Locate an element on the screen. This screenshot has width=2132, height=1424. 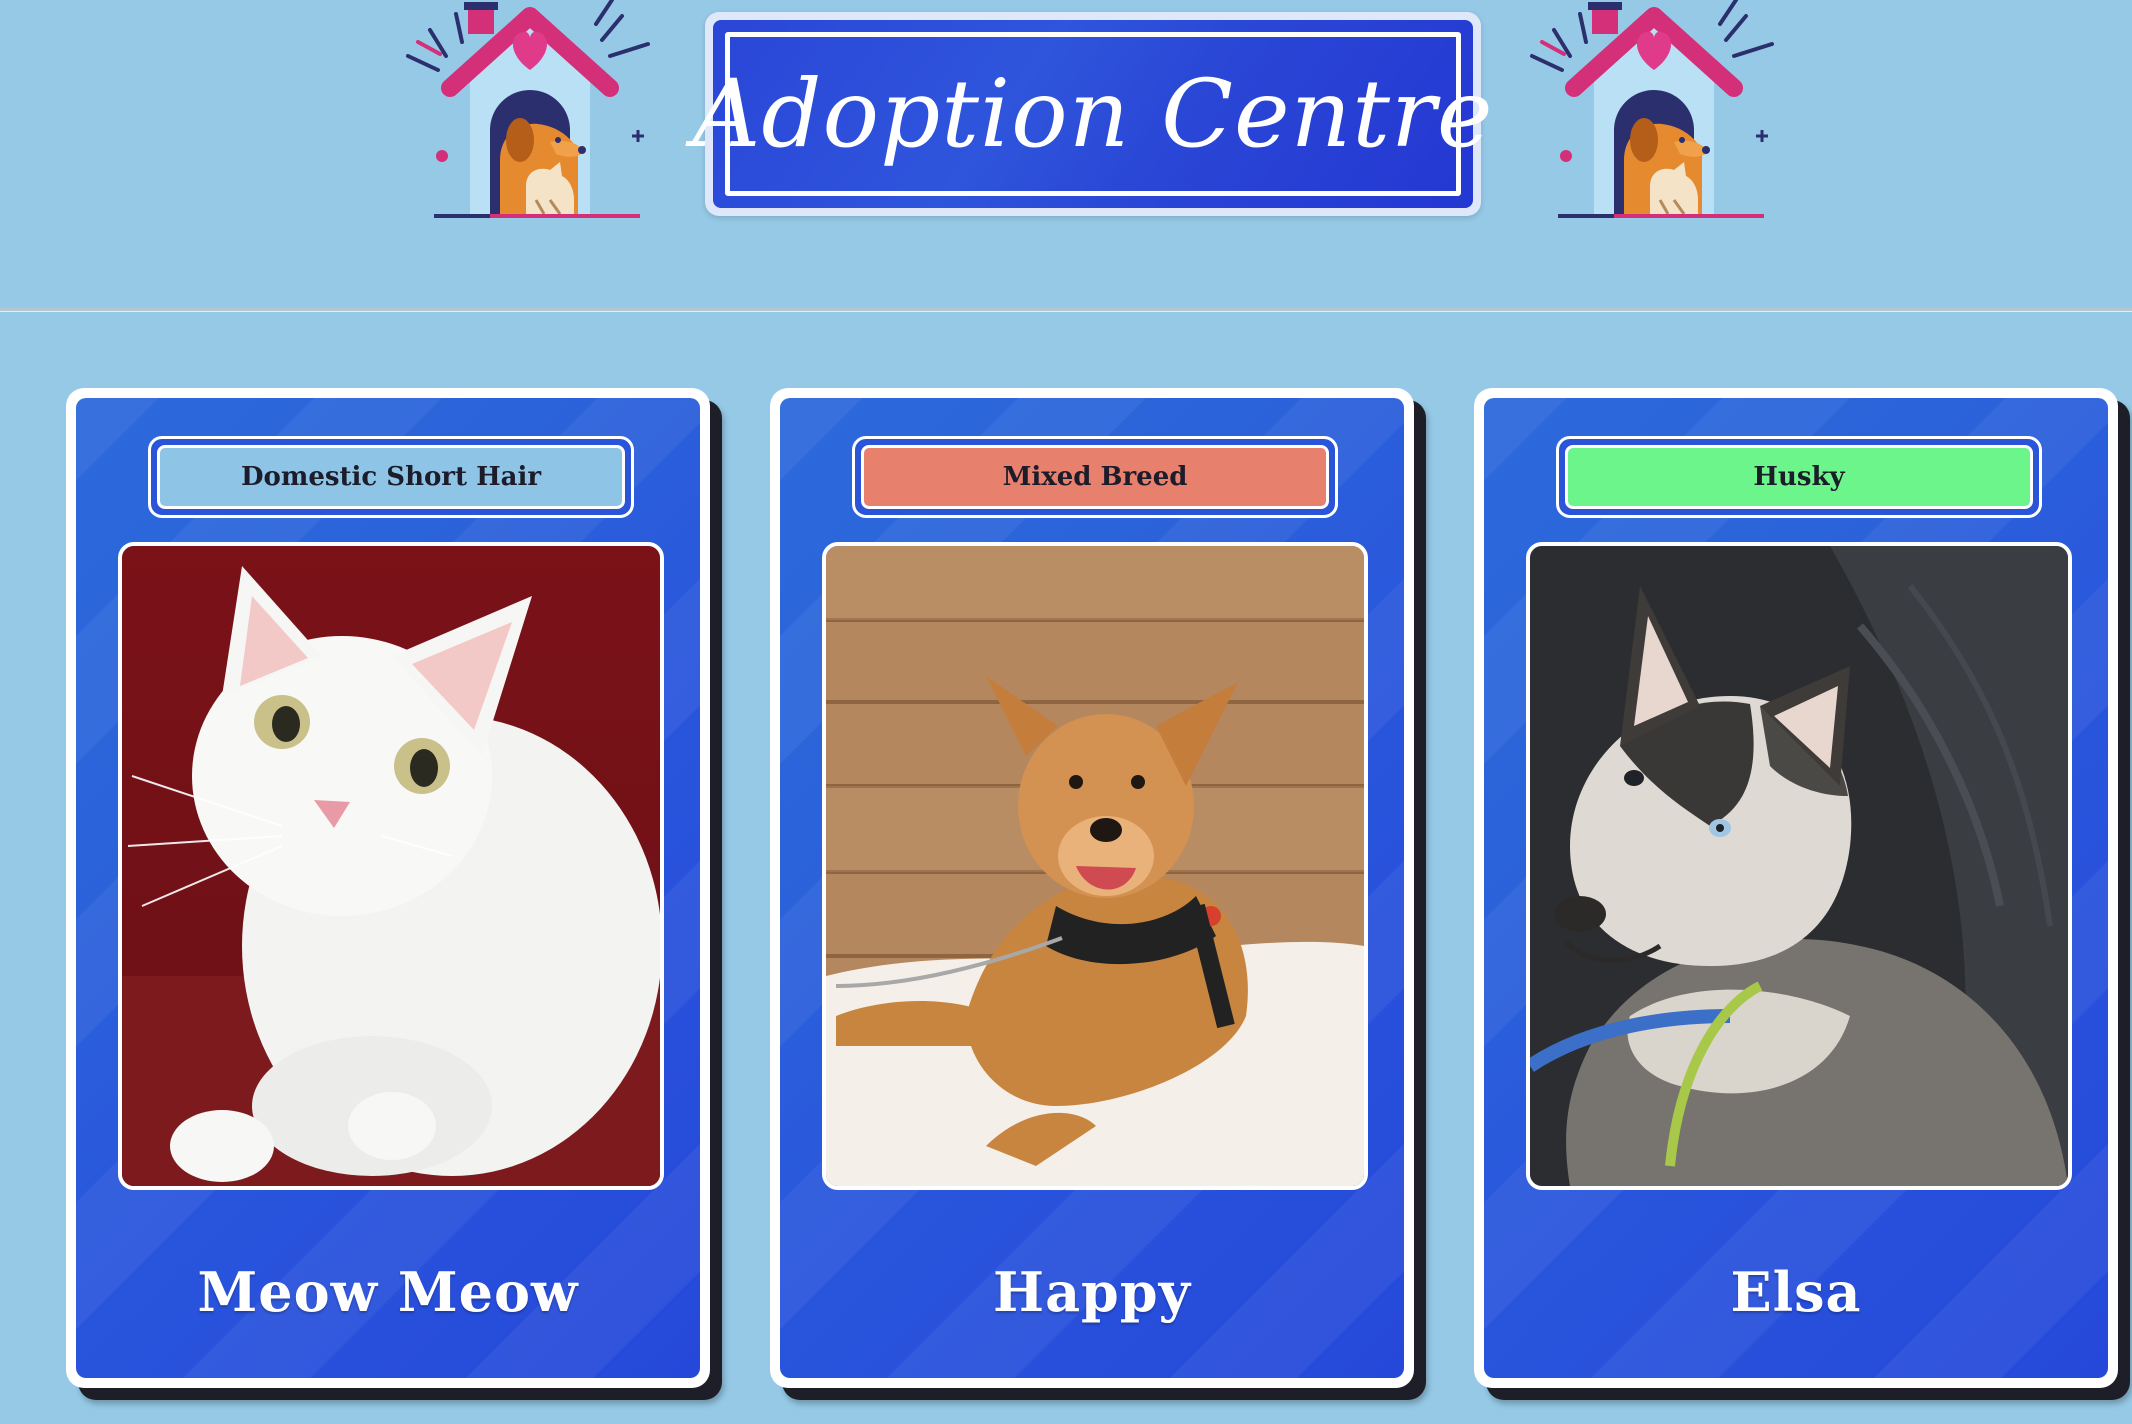
page-title: Adoption Centre is located at coordinates (1093, 114).